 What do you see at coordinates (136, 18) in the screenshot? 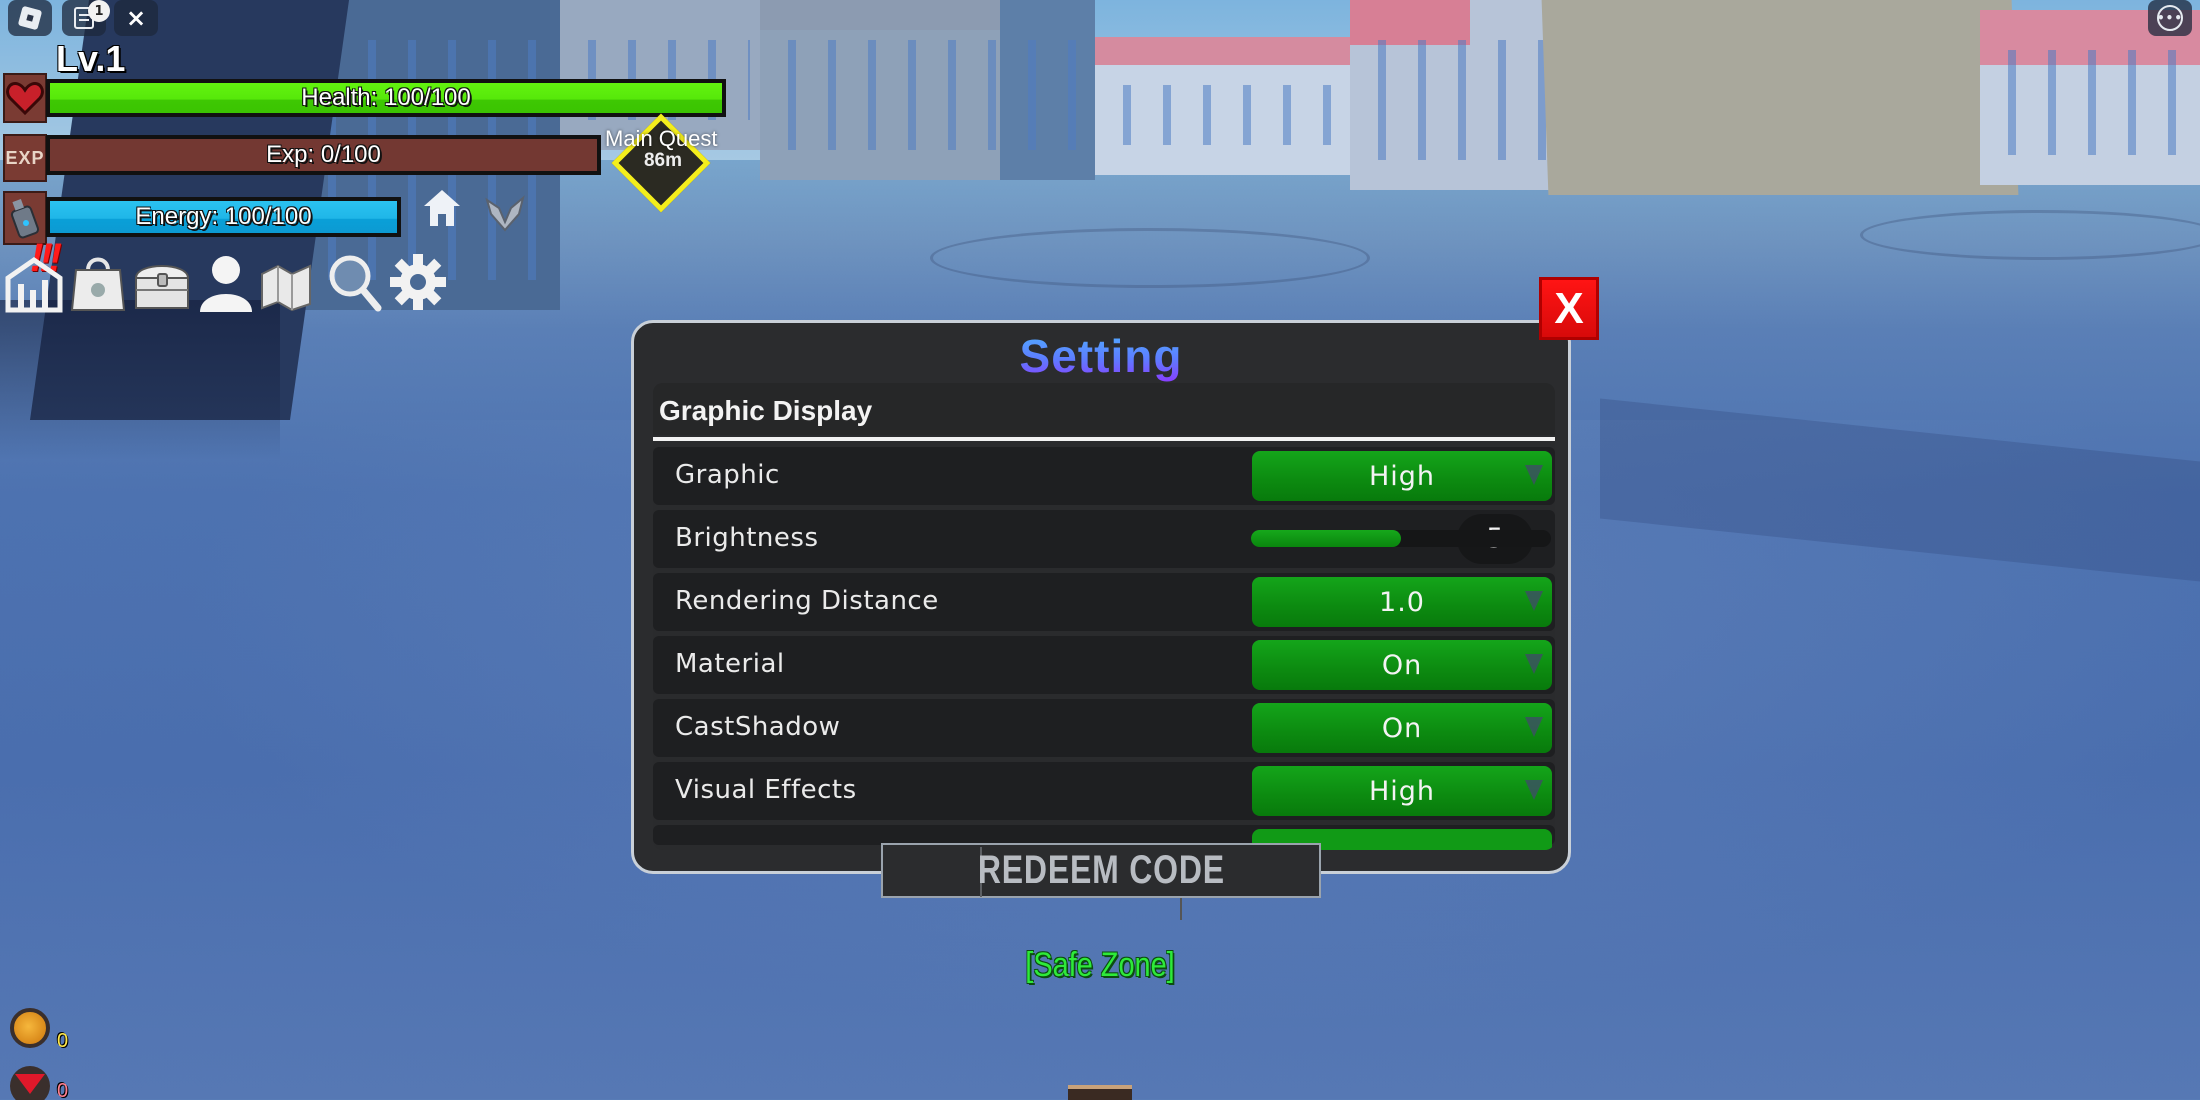
I see `close-icon: ×` at bounding box center [136, 18].